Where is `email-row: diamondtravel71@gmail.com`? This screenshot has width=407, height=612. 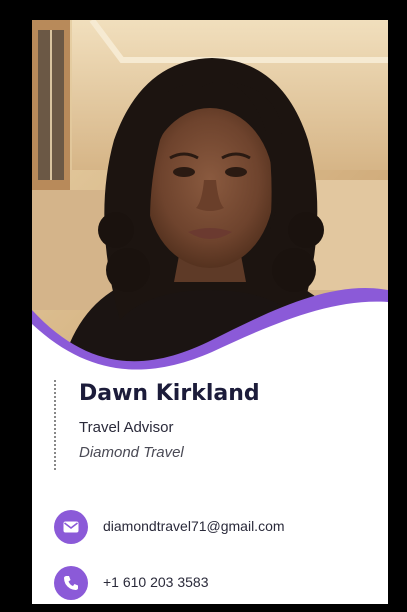 email-row: diamondtravel71@gmail.com is located at coordinates (214, 527).